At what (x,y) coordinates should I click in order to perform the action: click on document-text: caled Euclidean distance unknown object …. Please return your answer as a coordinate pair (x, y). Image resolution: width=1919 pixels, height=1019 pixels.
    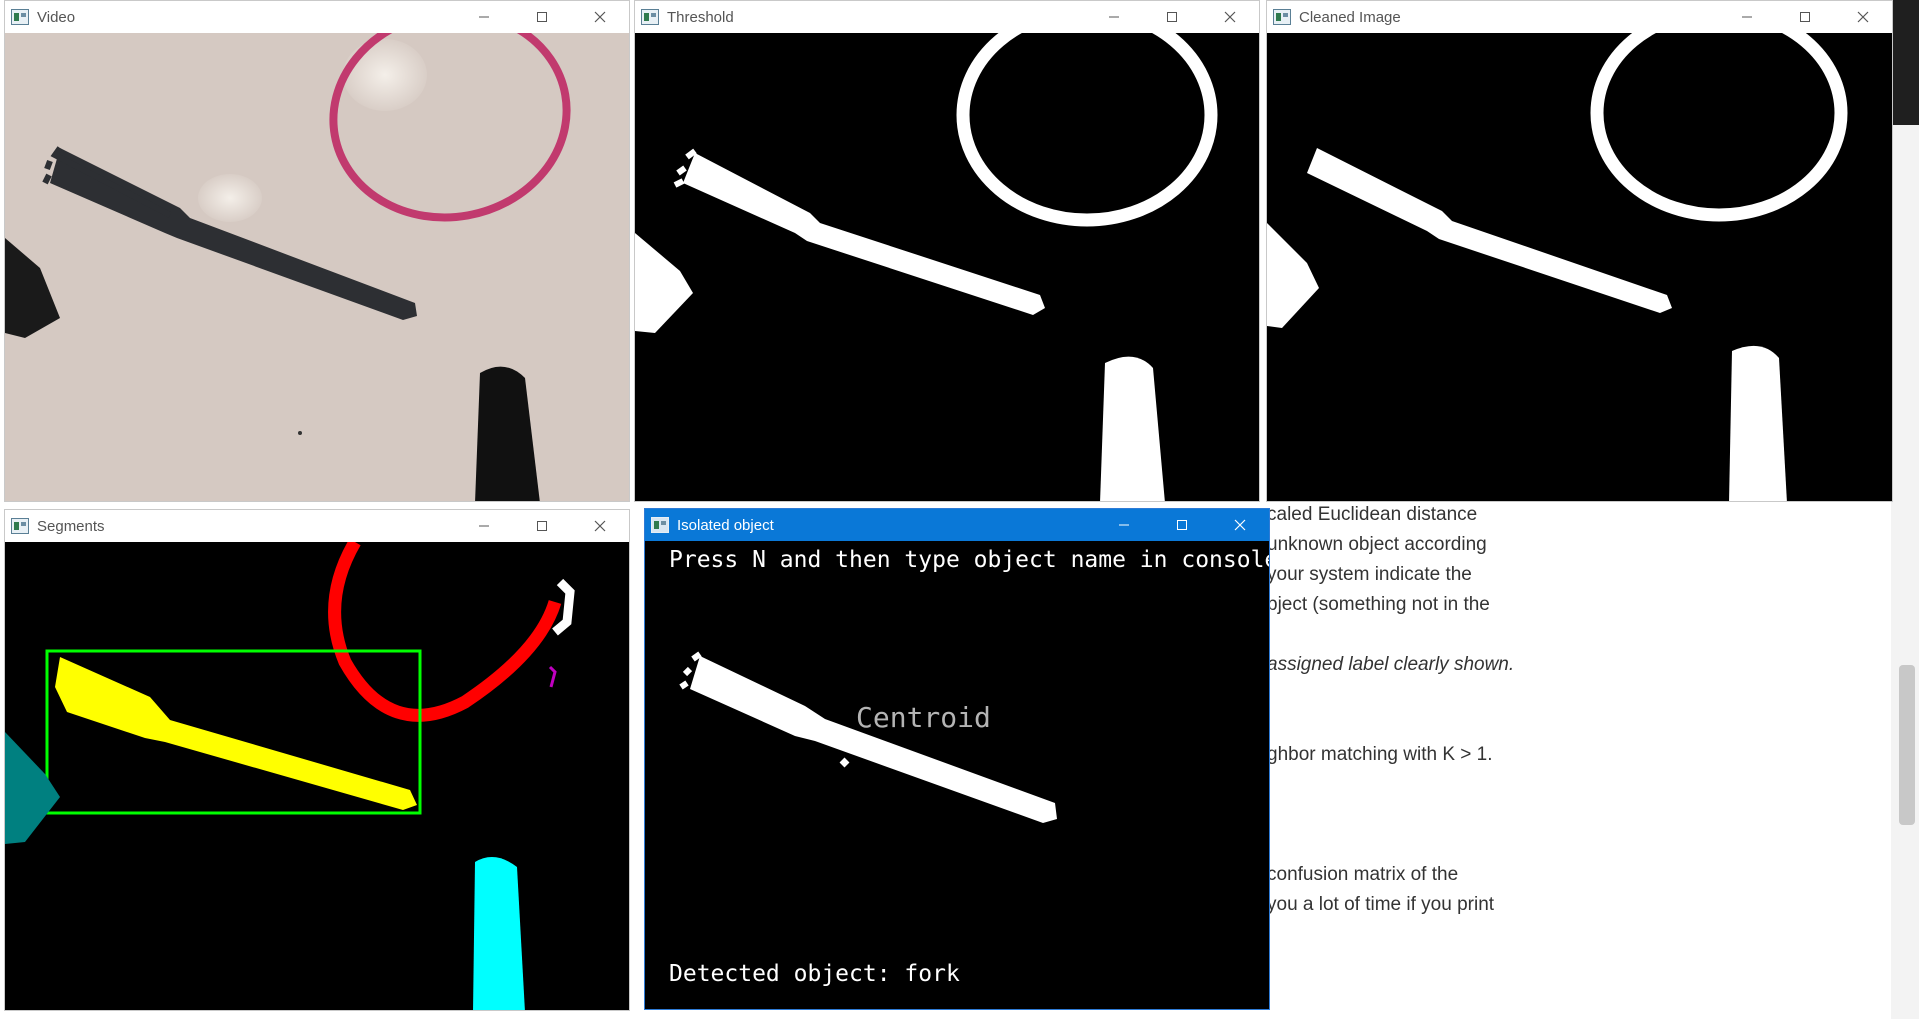
    Looking at the image, I should click on (1397, 710).